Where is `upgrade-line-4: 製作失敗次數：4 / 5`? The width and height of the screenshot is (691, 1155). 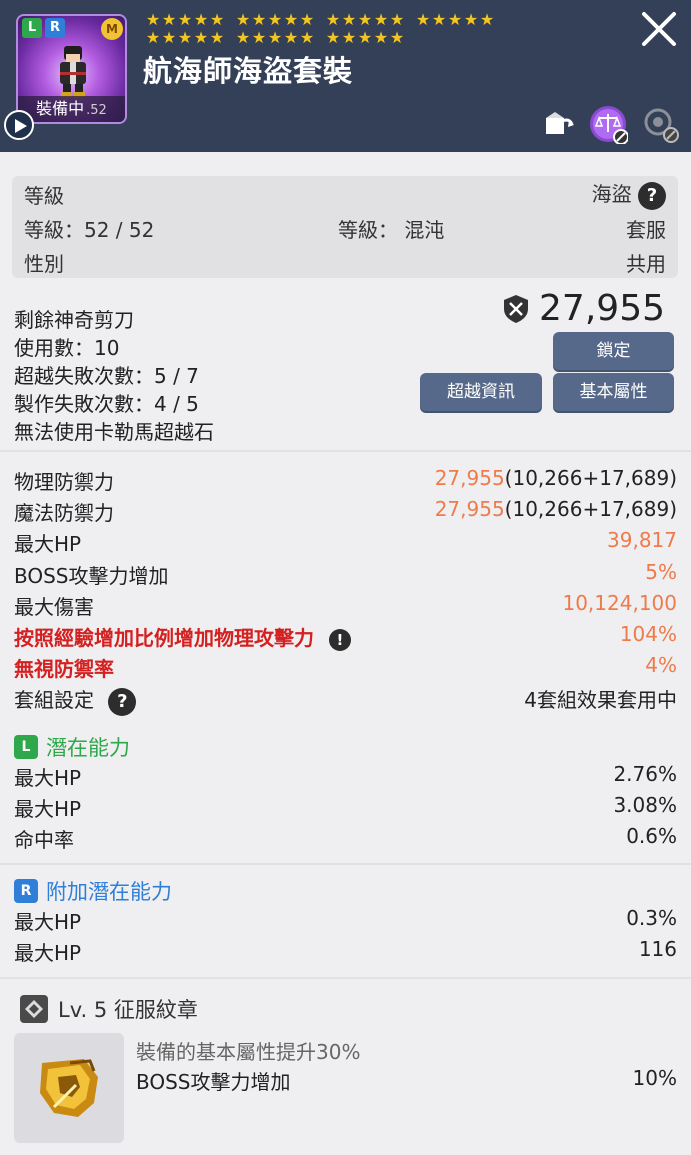
upgrade-line-4: 製作失敗次數：4 / 5 is located at coordinates (106, 404).